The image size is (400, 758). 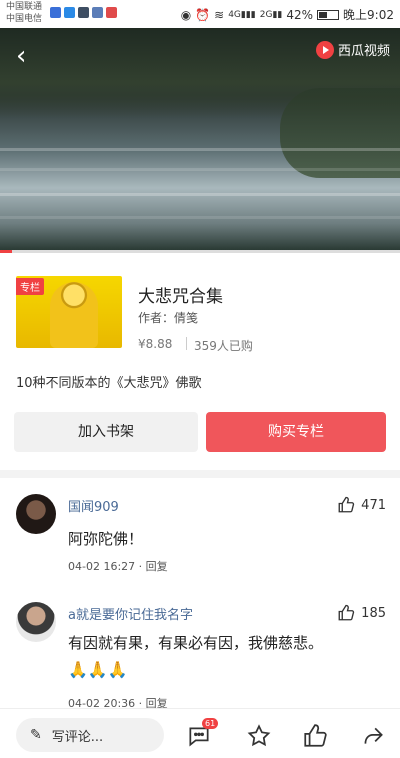 I want to click on add-to-shelf-button: 加入书架, so click(x=106, y=432).